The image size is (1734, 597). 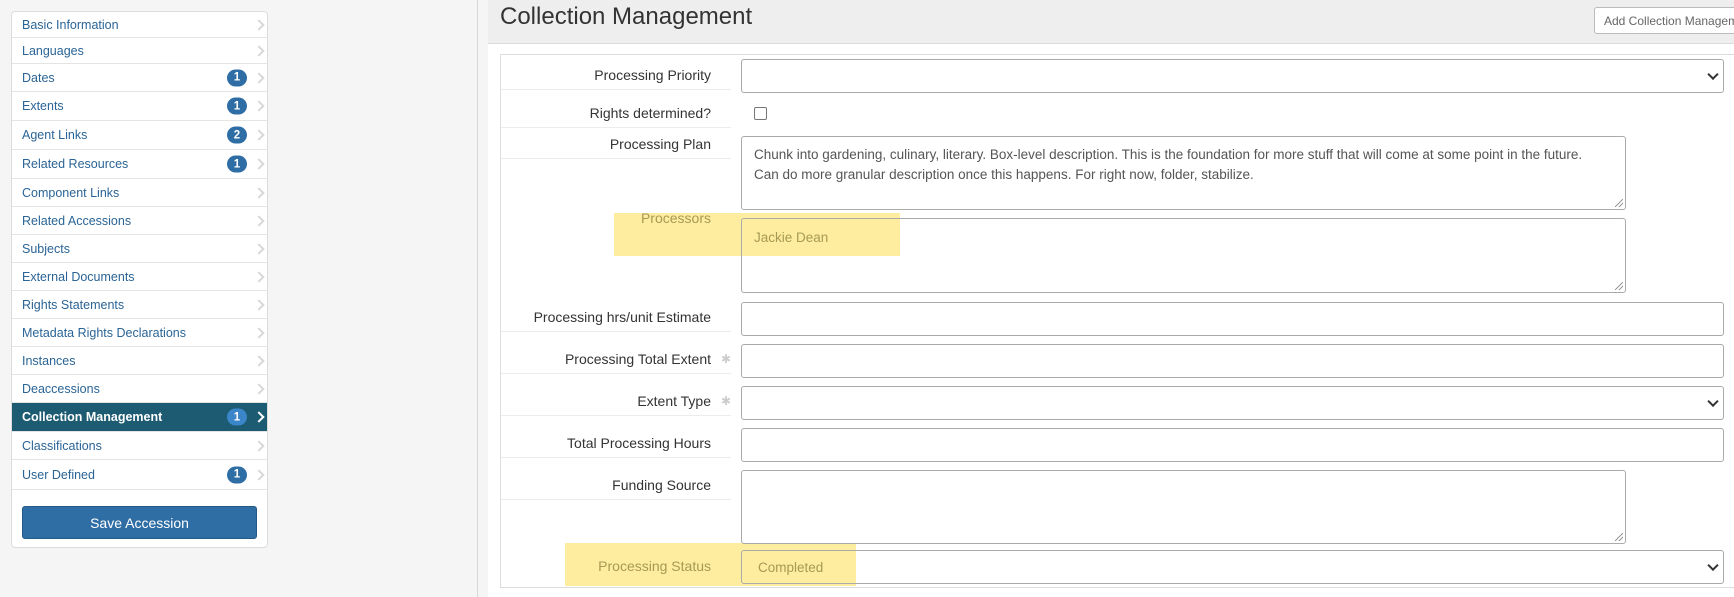 I want to click on sidebar-item-subjects: Subjects, so click(x=139, y=249).